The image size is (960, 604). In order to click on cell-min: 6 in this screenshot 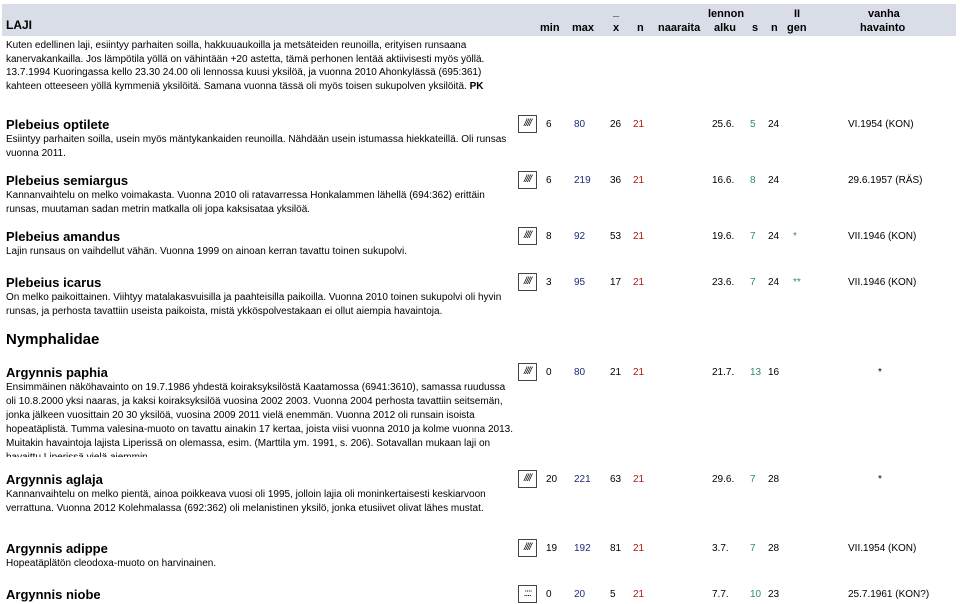, I will do `click(549, 124)`.